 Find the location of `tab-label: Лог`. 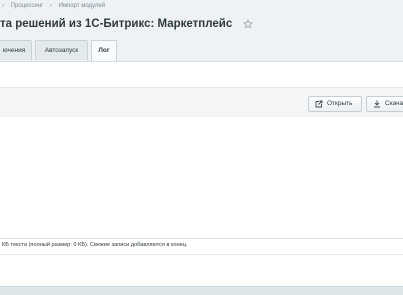

tab-label: Лог is located at coordinates (104, 50).